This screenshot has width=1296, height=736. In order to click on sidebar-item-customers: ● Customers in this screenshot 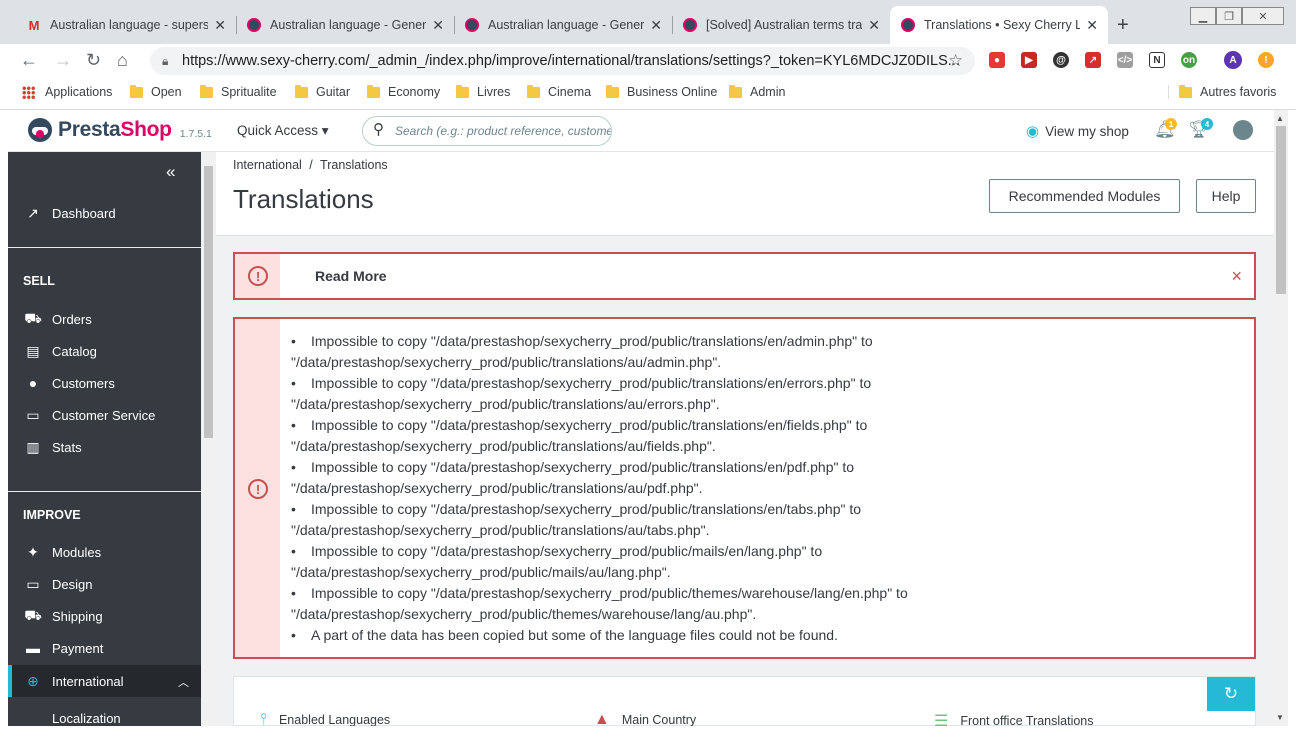, I will do `click(104, 383)`.